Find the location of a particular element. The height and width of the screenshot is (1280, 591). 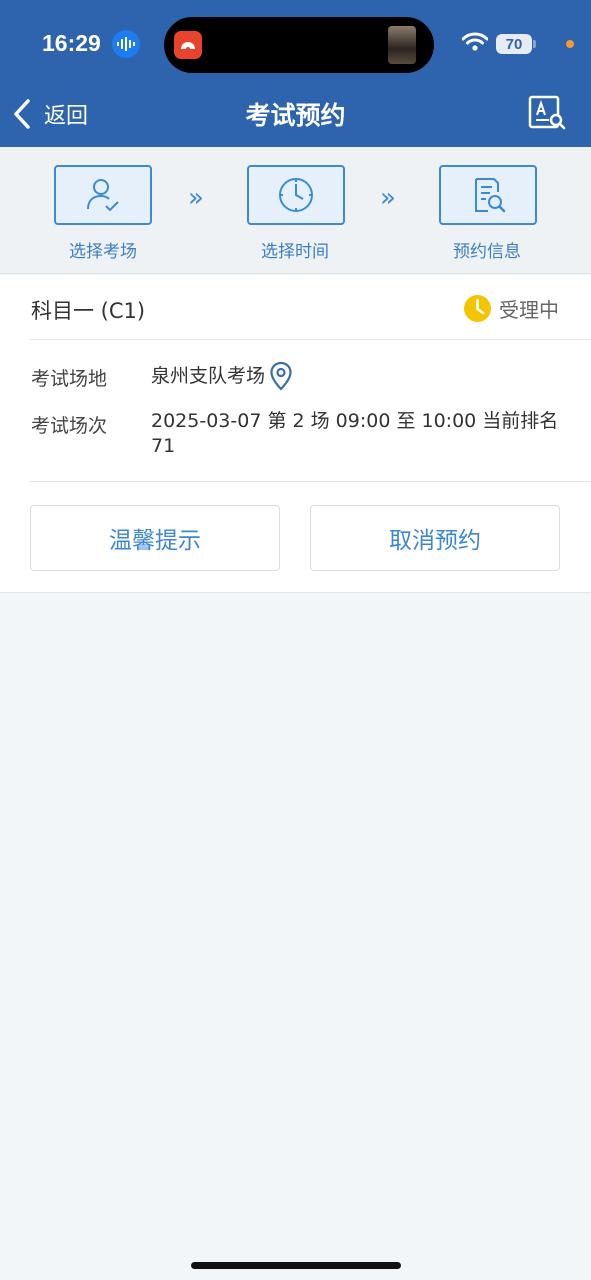

clock-icon is located at coordinates (296, 195).